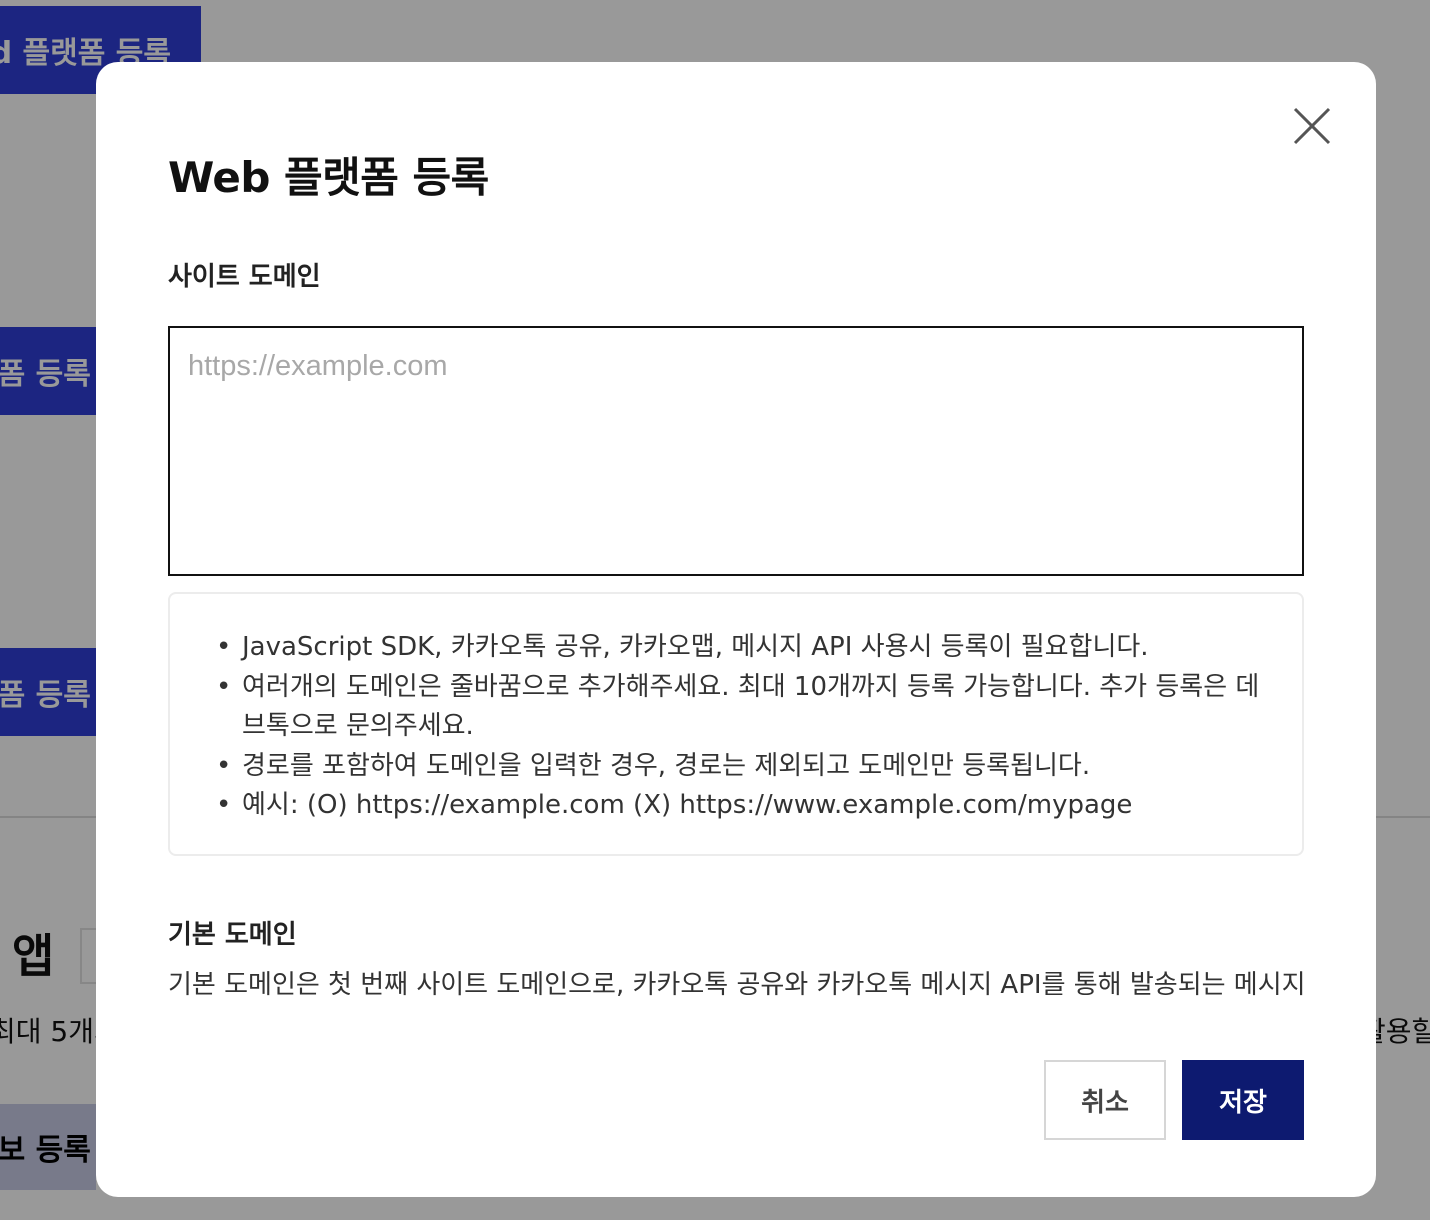 This screenshot has width=1430, height=1220. Describe the element at coordinates (1312, 126) in the screenshot. I see `close-icon` at that location.